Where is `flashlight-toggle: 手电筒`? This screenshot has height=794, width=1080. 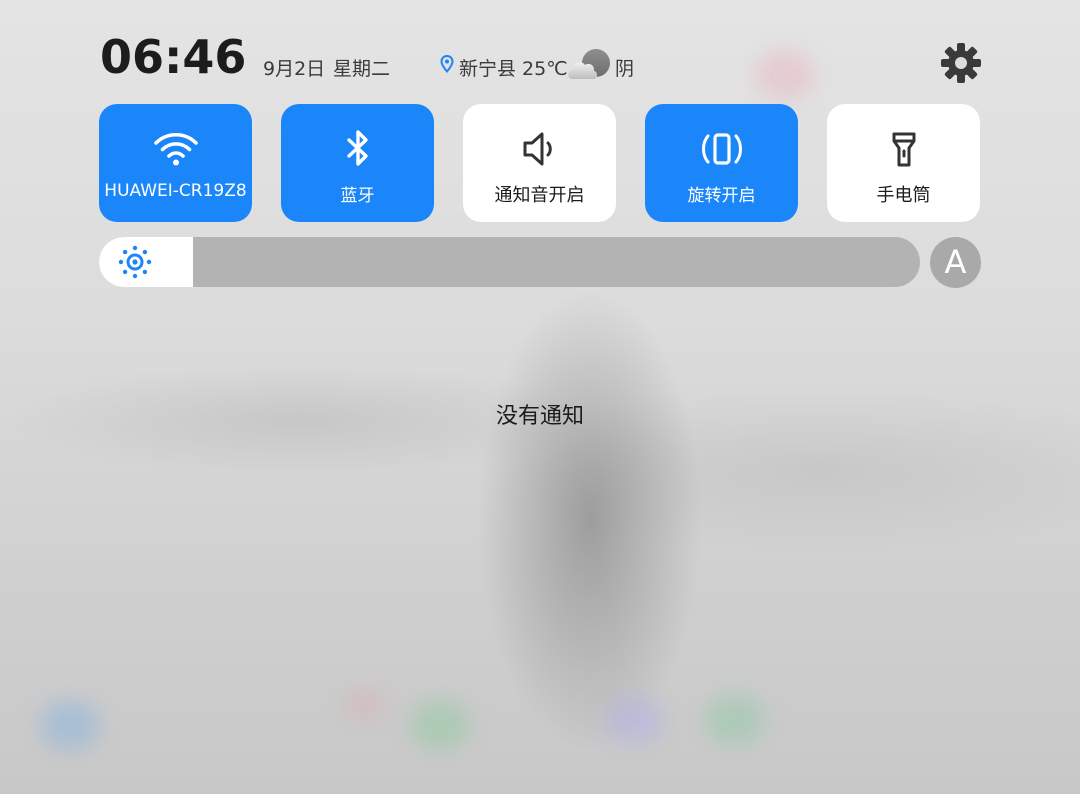 flashlight-toggle: 手电筒 is located at coordinates (903, 163).